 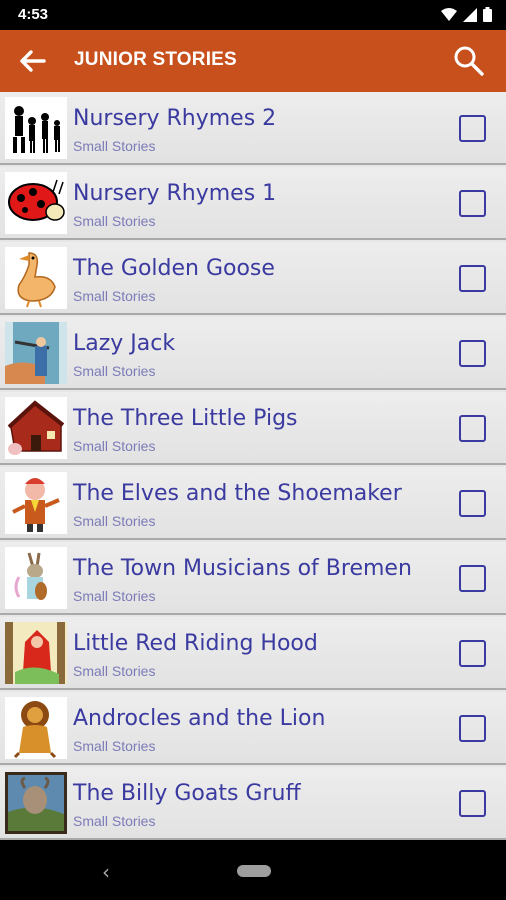 What do you see at coordinates (469, 61) in the screenshot?
I see `search-icon` at bounding box center [469, 61].